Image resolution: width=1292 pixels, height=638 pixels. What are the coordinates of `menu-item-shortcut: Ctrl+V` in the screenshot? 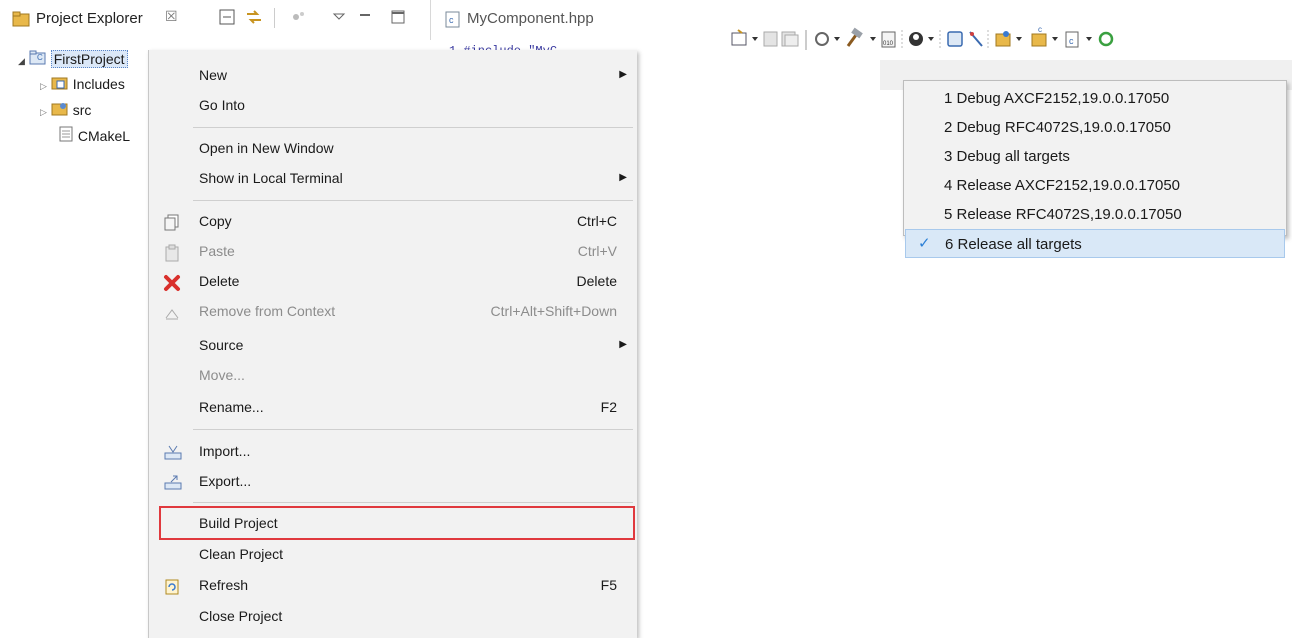 It's located at (597, 251).